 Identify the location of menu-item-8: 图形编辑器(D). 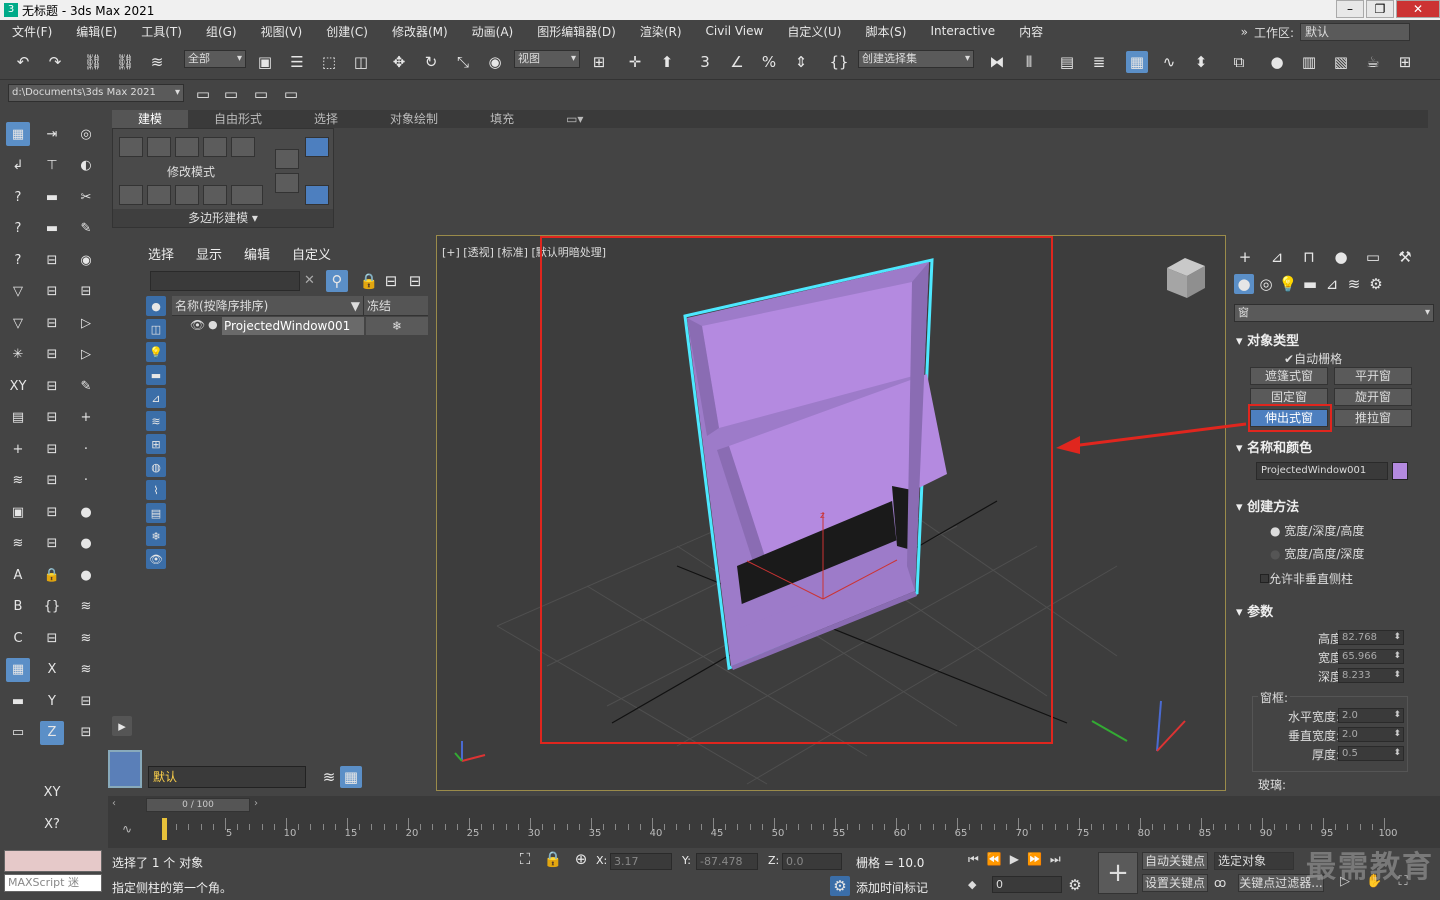
(576, 31).